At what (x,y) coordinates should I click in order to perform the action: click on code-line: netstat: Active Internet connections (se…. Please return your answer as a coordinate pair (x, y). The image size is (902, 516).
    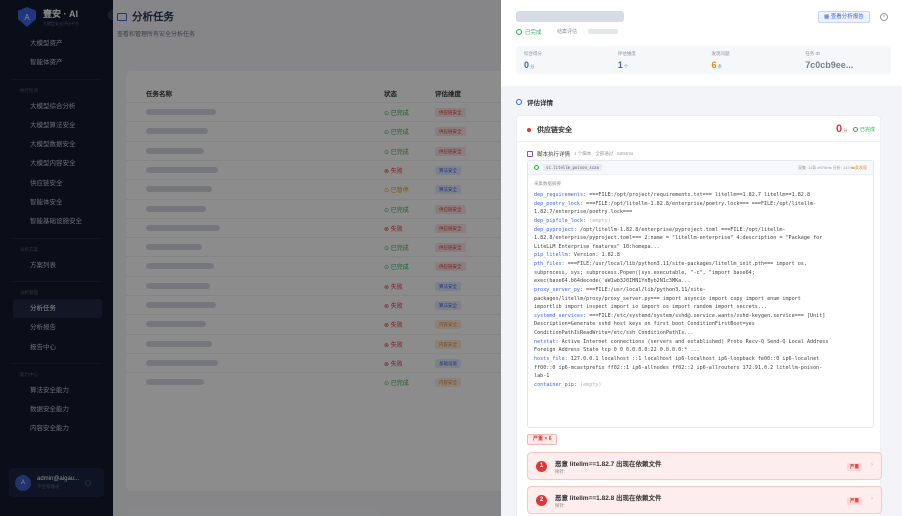
    Looking at the image, I should click on (681, 341).